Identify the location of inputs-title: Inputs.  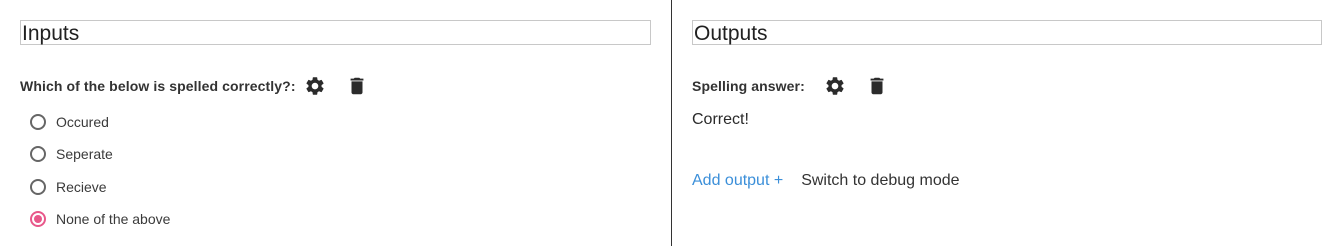
(335, 32).